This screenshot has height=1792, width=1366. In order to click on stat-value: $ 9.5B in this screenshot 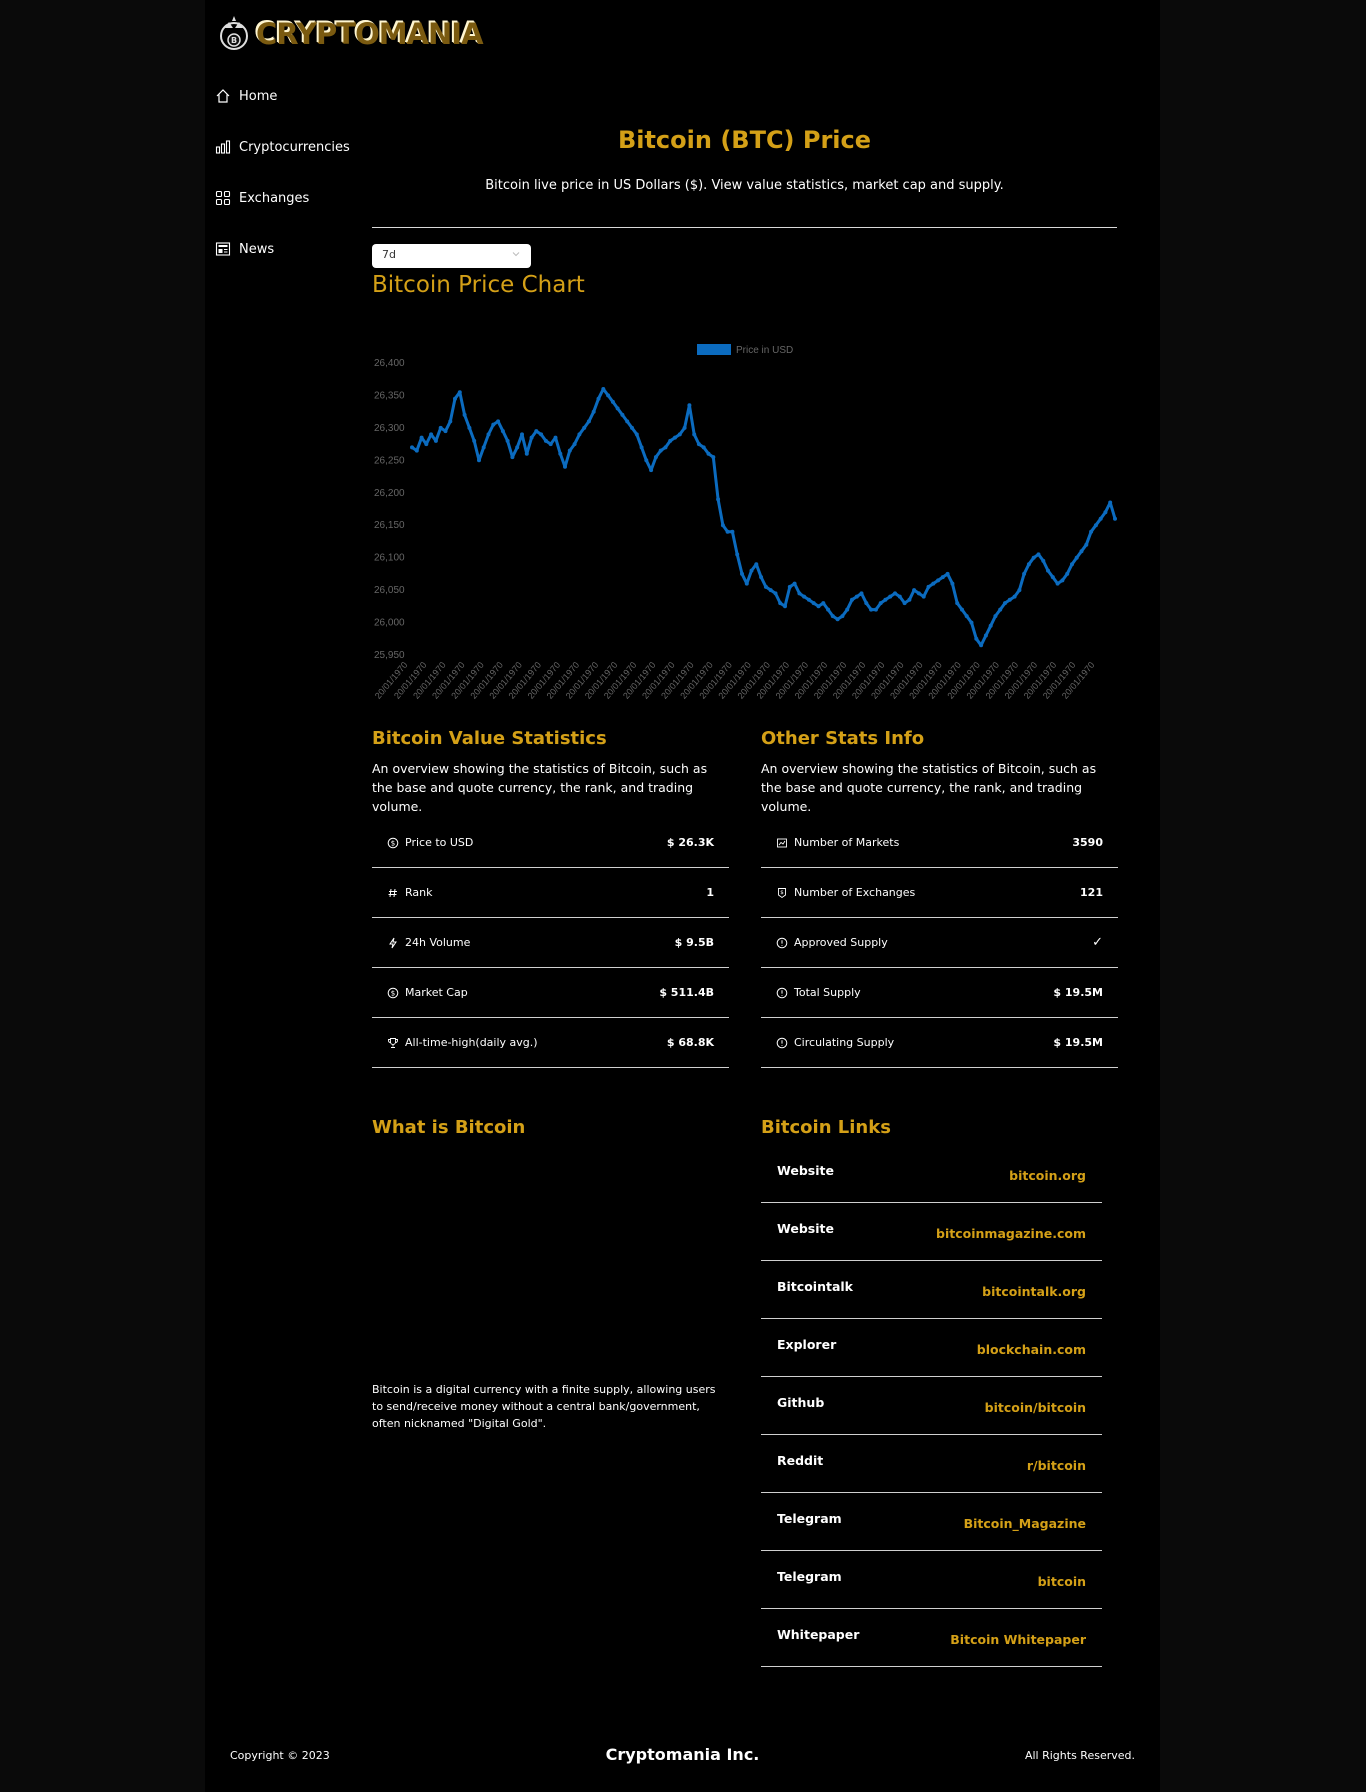, I will do `click(694, 942)`.